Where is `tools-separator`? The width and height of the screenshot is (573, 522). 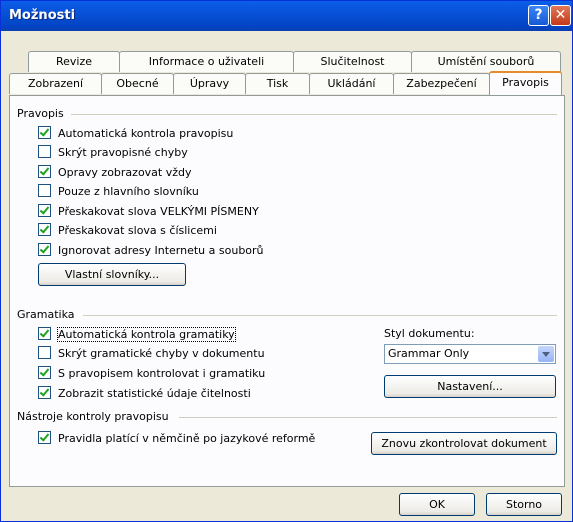
tools-separator is located at coordinates (368, 417).